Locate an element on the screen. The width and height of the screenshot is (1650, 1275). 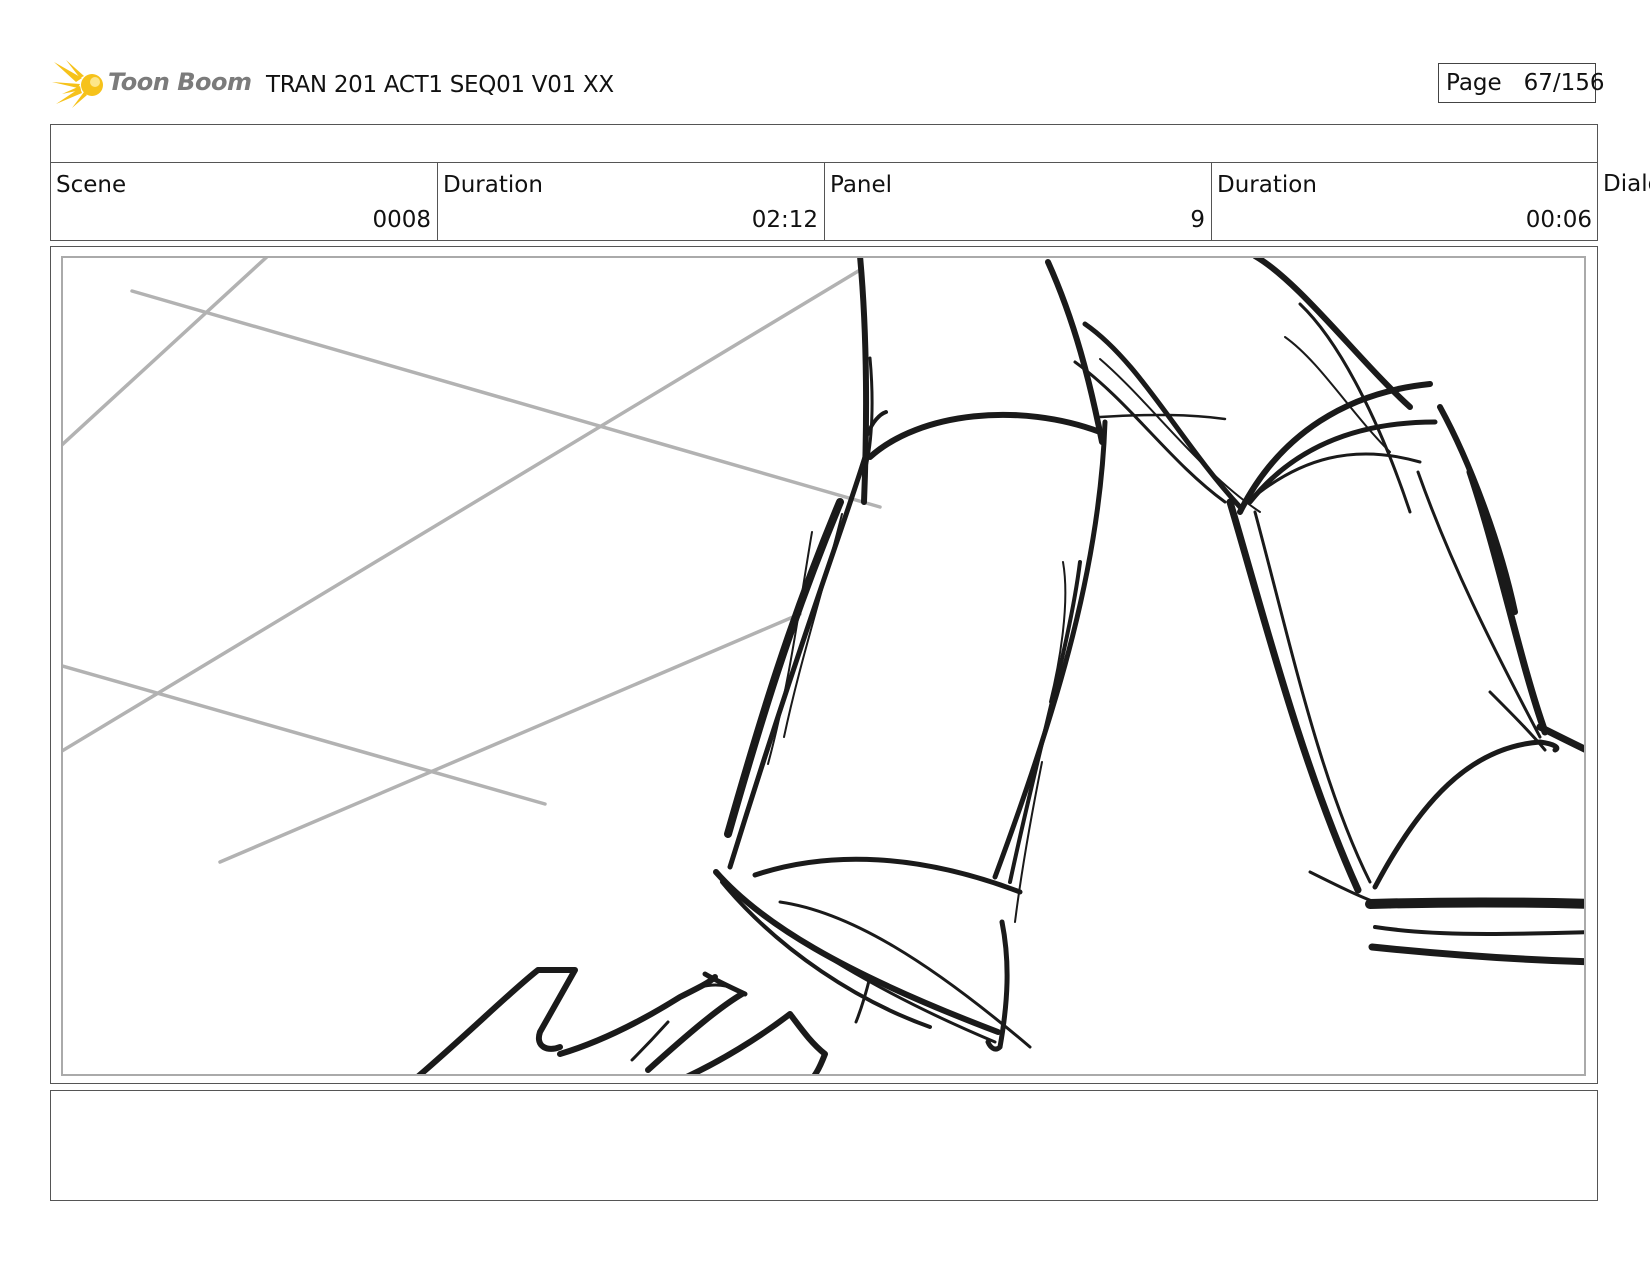
scene-value: 0008 is located at coordinates (401, 220).